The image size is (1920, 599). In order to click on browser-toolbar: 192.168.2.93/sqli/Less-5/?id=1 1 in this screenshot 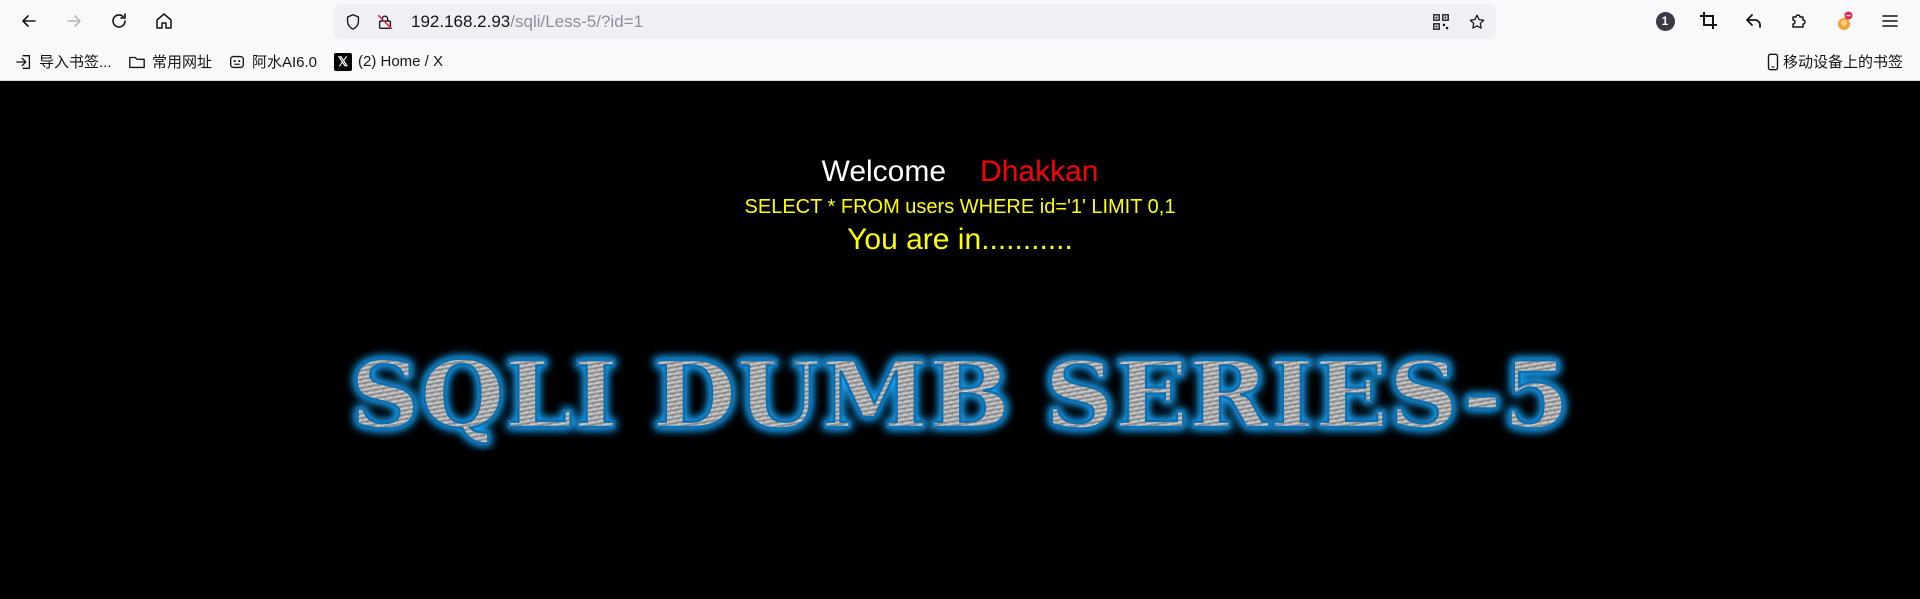, I will do `click(960, 21)`.